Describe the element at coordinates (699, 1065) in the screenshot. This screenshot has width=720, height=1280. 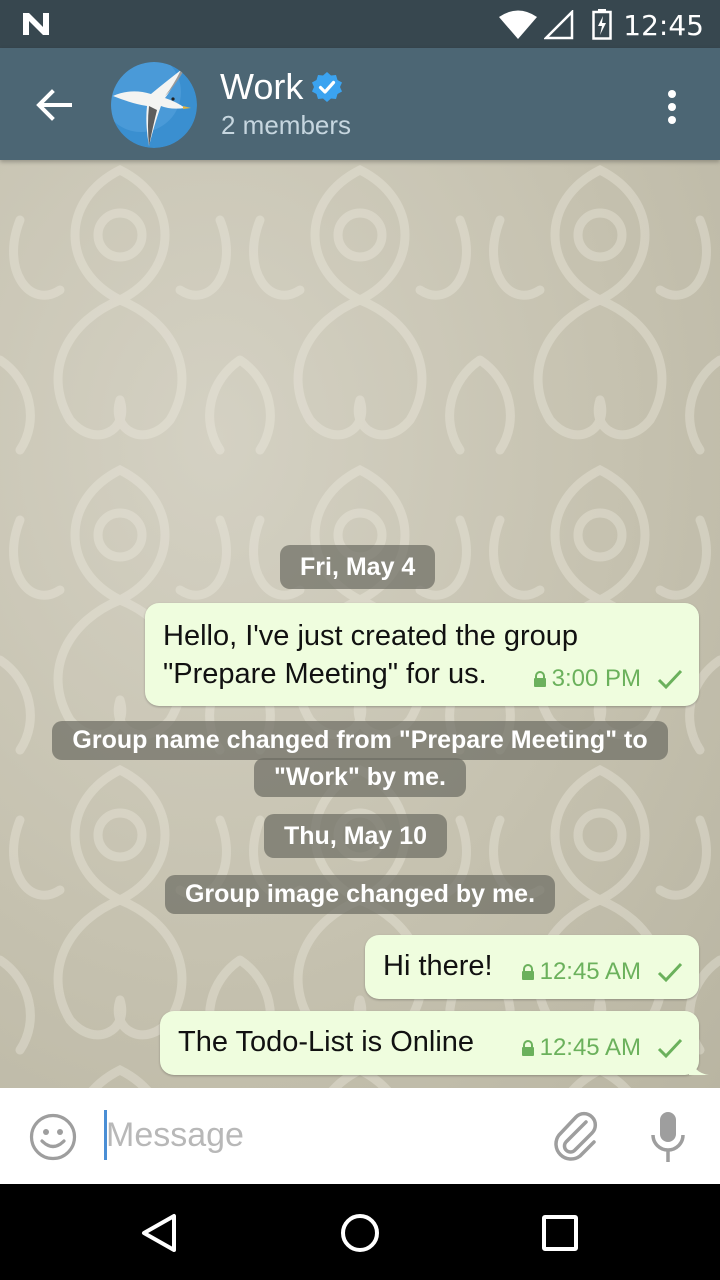
I see `bubble-tail` at that location.